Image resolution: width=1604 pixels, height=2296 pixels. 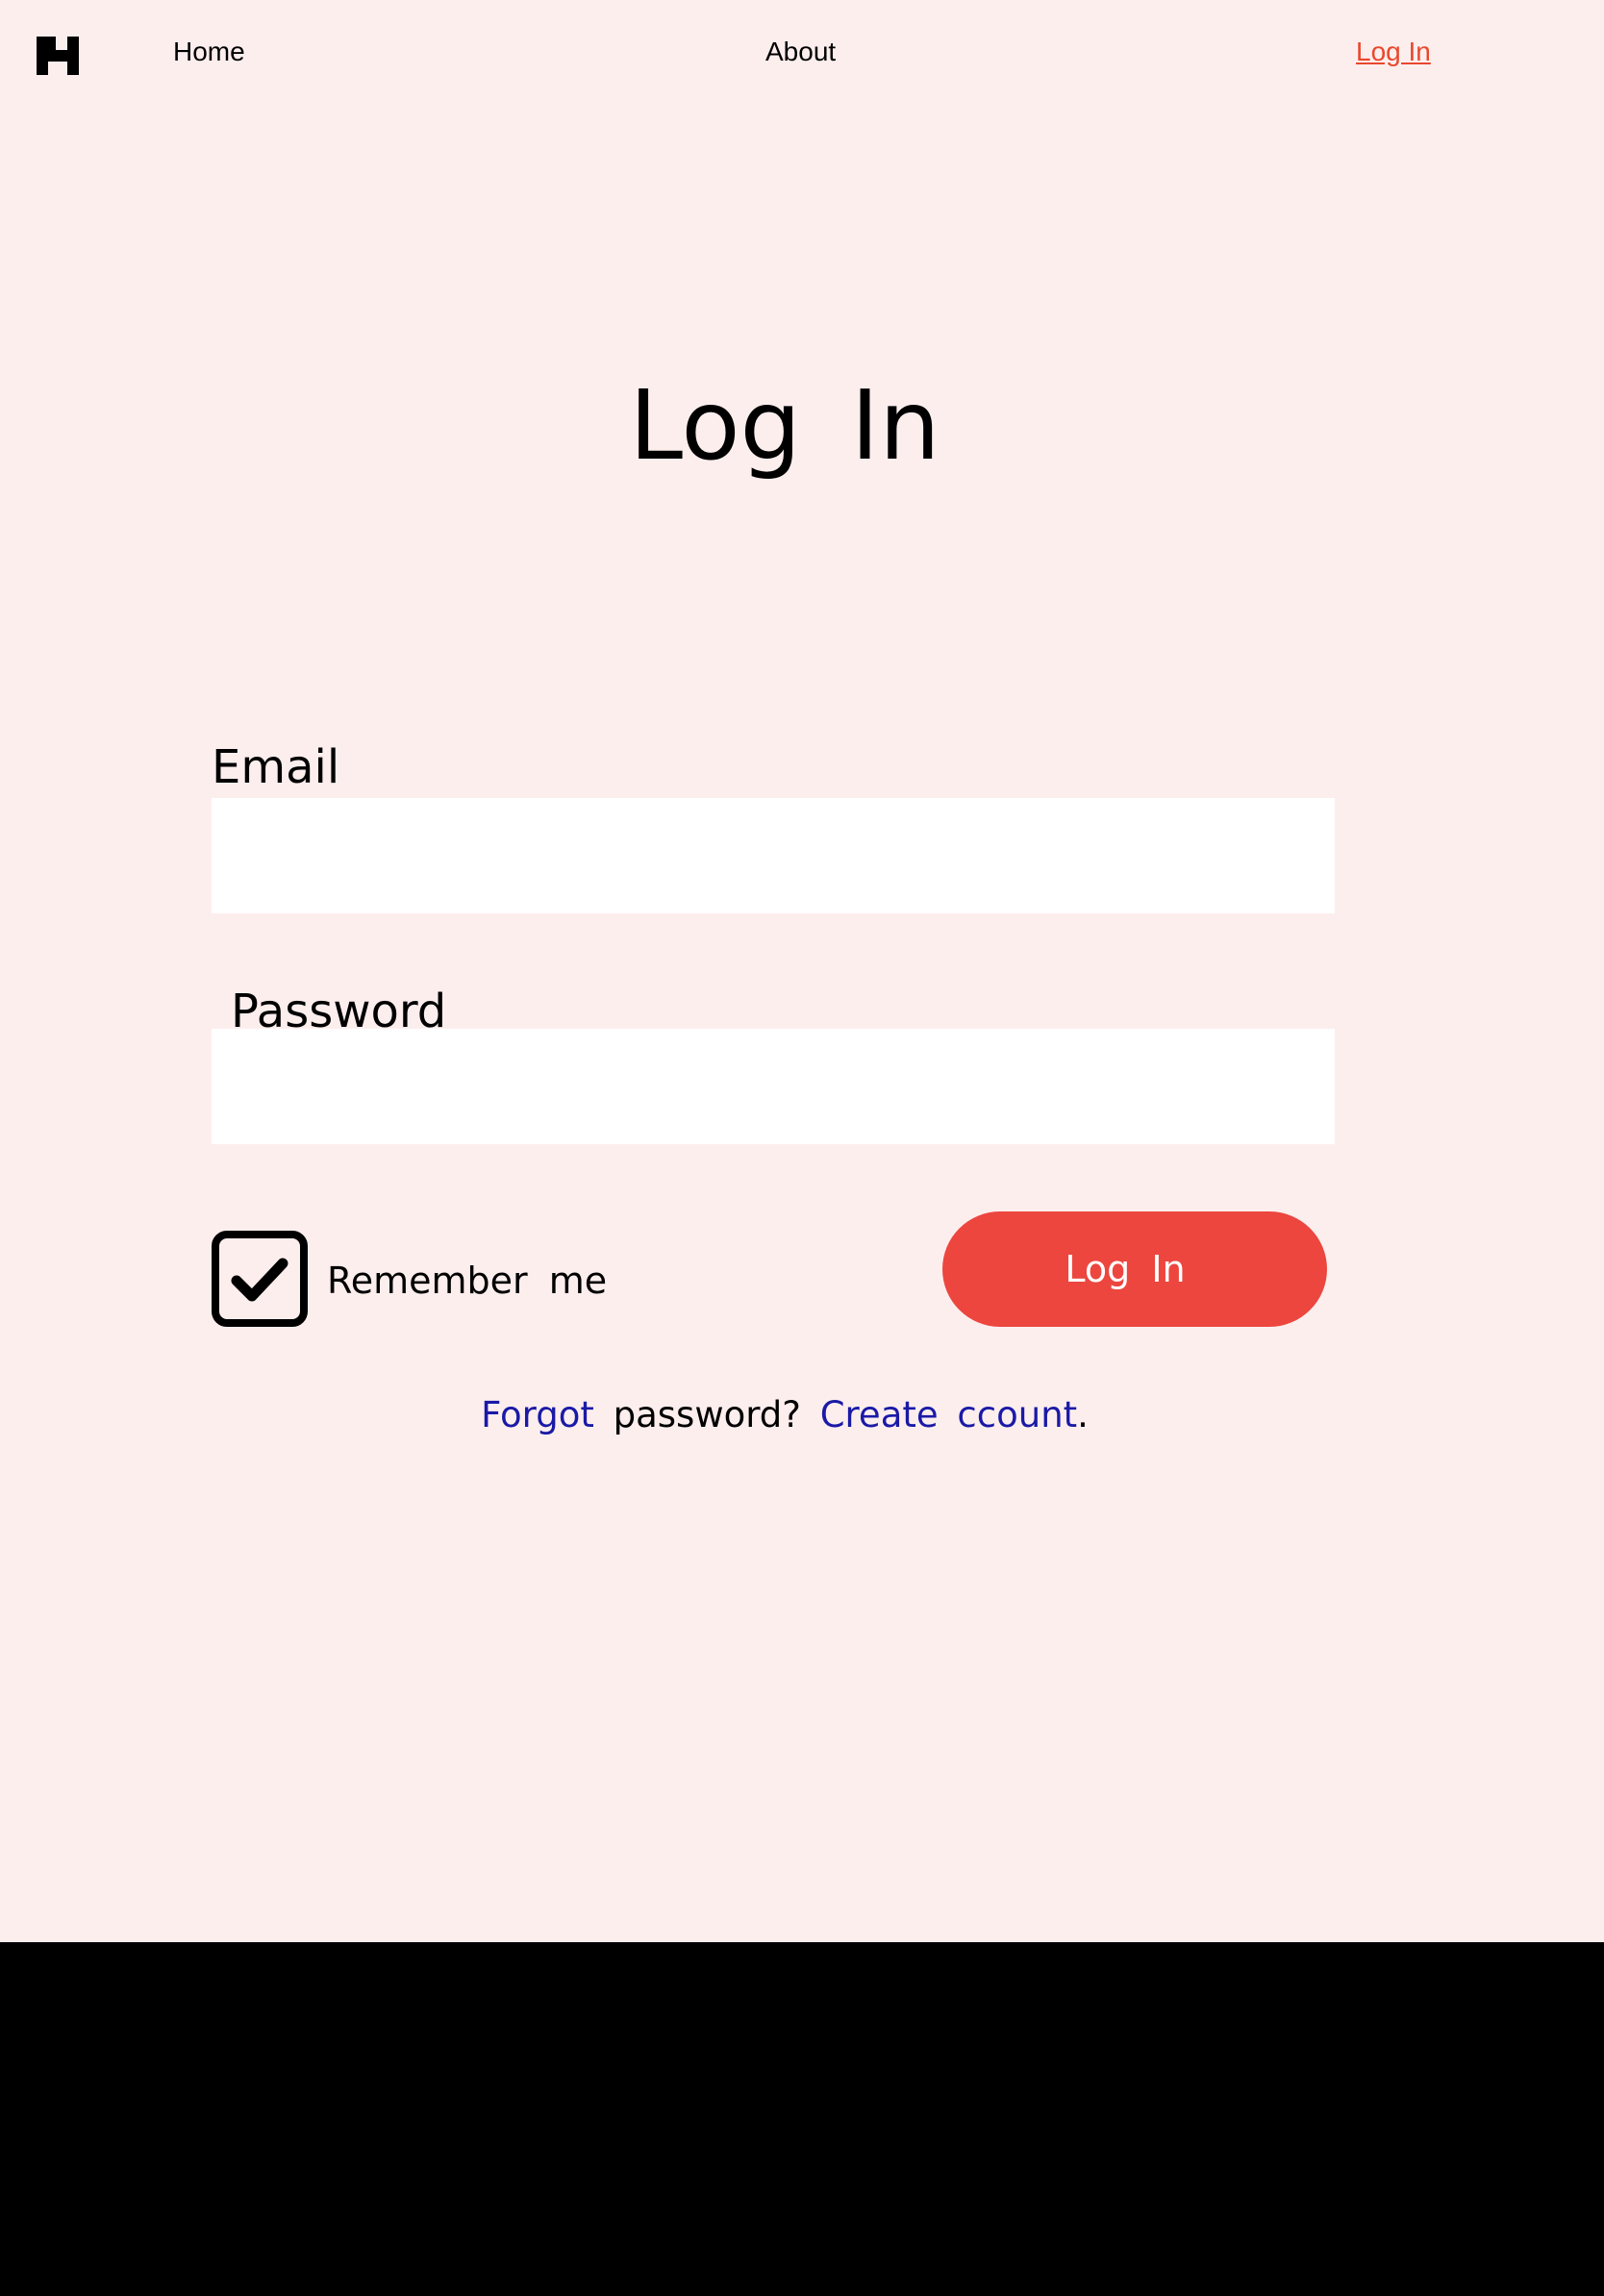 What do you see at coordinates (784, 425) in the screenshot?
I see `page-title: Log In` at bounding box center [784, 425].